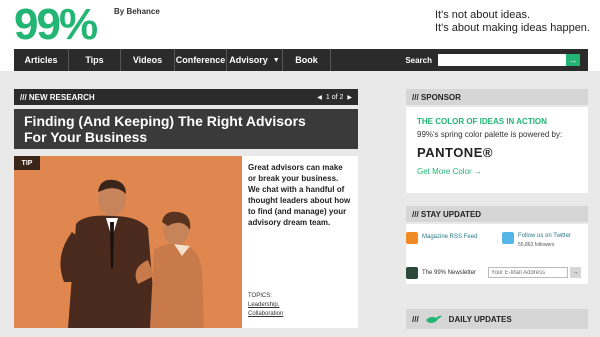  I want to click on nav-label: Tips, so click(94, 60).